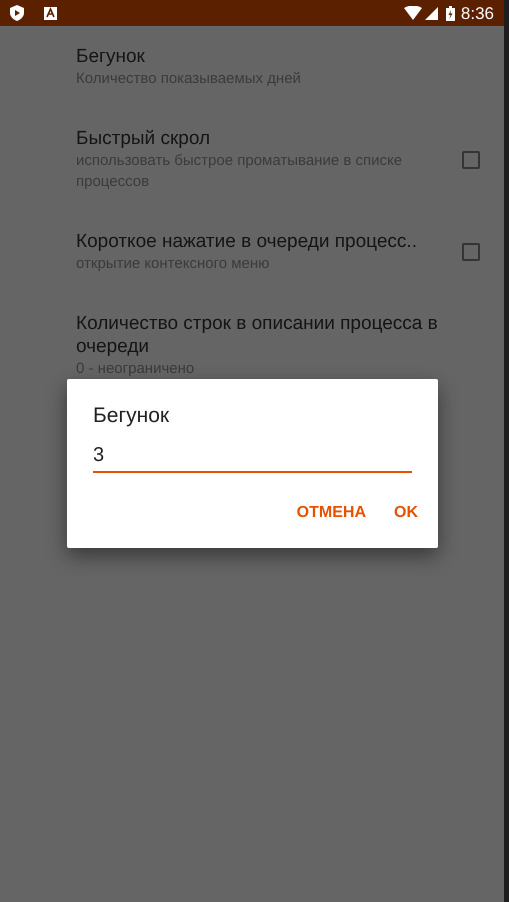  Describe the element at coordinates (413, 13) in the screenshot. I see `wifi-icon` at that location.